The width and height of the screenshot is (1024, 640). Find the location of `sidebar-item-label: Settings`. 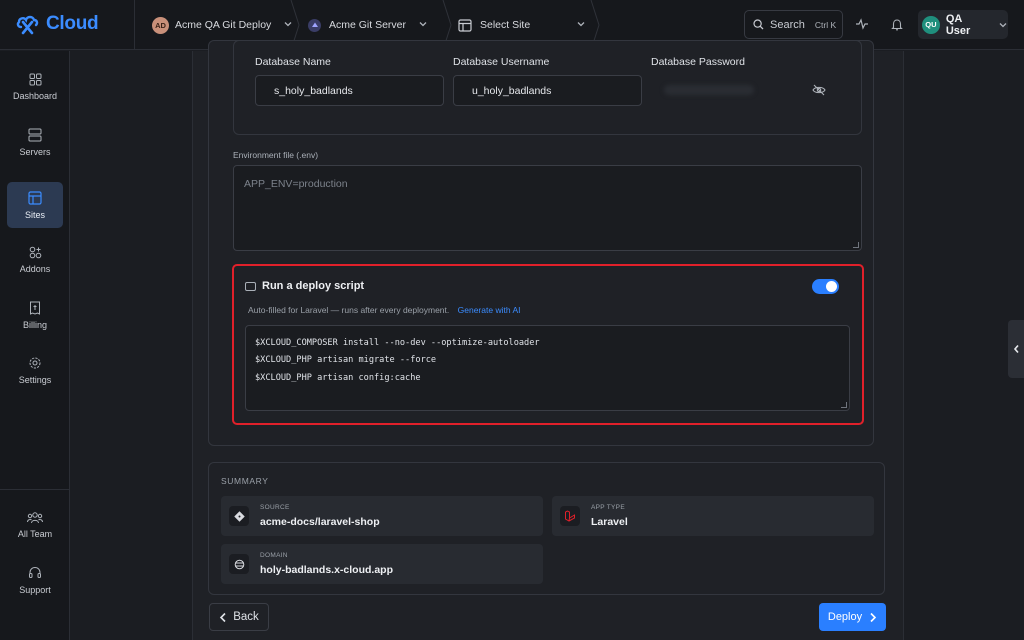

sidebar-item-label: Settings is located at coordinates (35, 379).